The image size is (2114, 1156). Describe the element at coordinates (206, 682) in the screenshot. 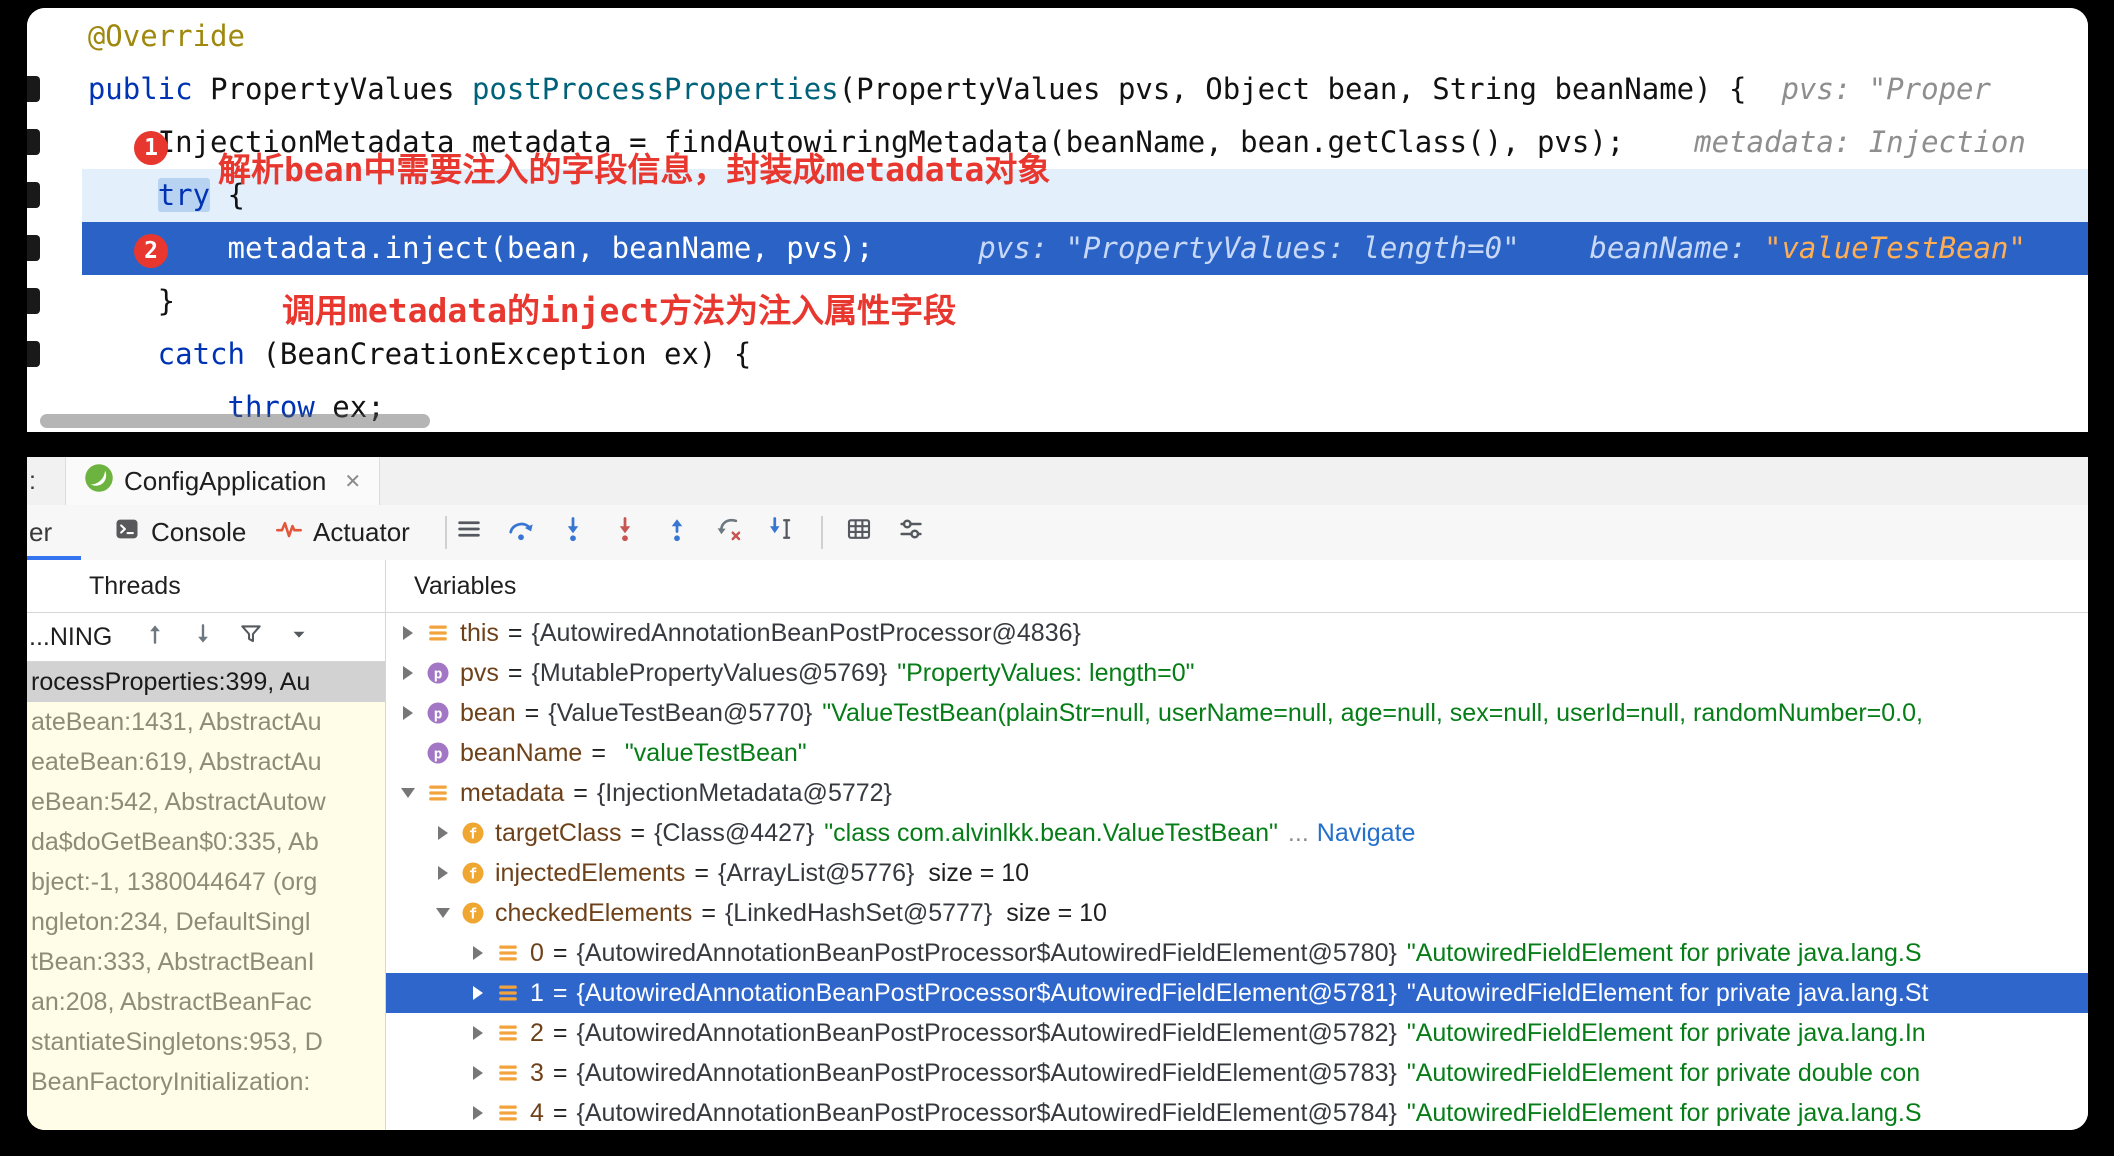

I see `frame-row: rocessProperties:399, Au` at that location.